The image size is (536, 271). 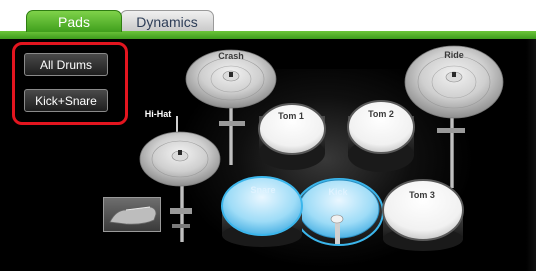 What do you see at coordinates (180, 148) in the screenshot?
I see `hihat-cymbal: Hi-Hat` at bounding box center [180, 148].